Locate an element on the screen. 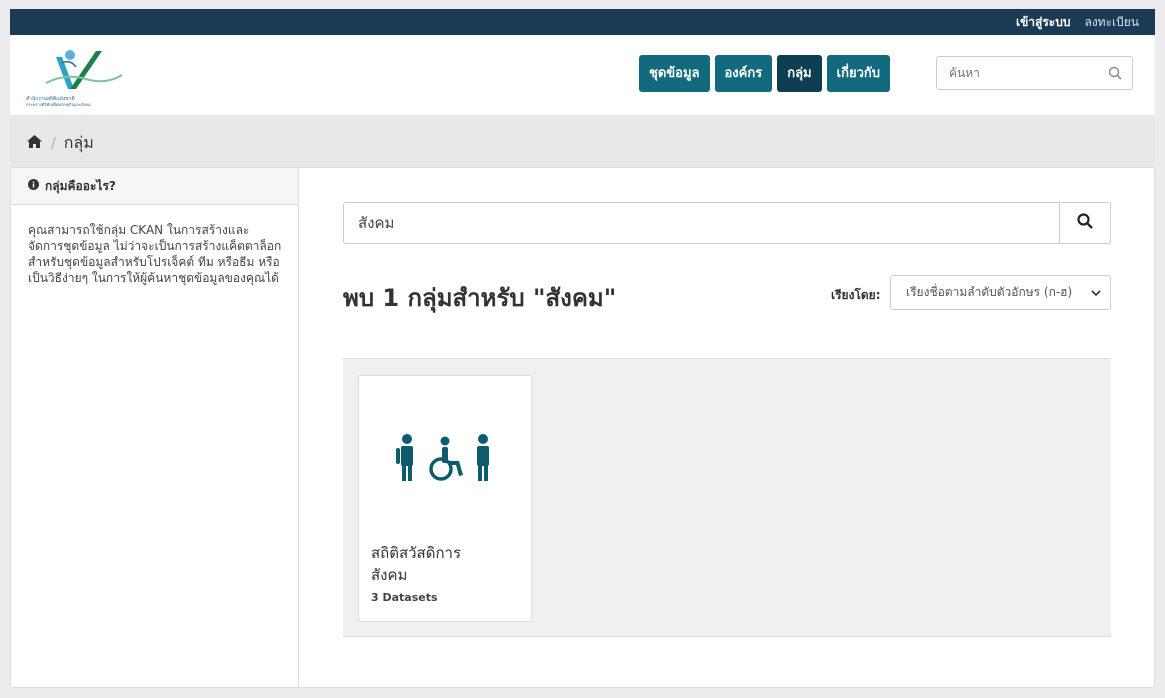 Image resolution: width=1165 pixels, height=698 pixels. site-search is located at coordinates (1034, 73).